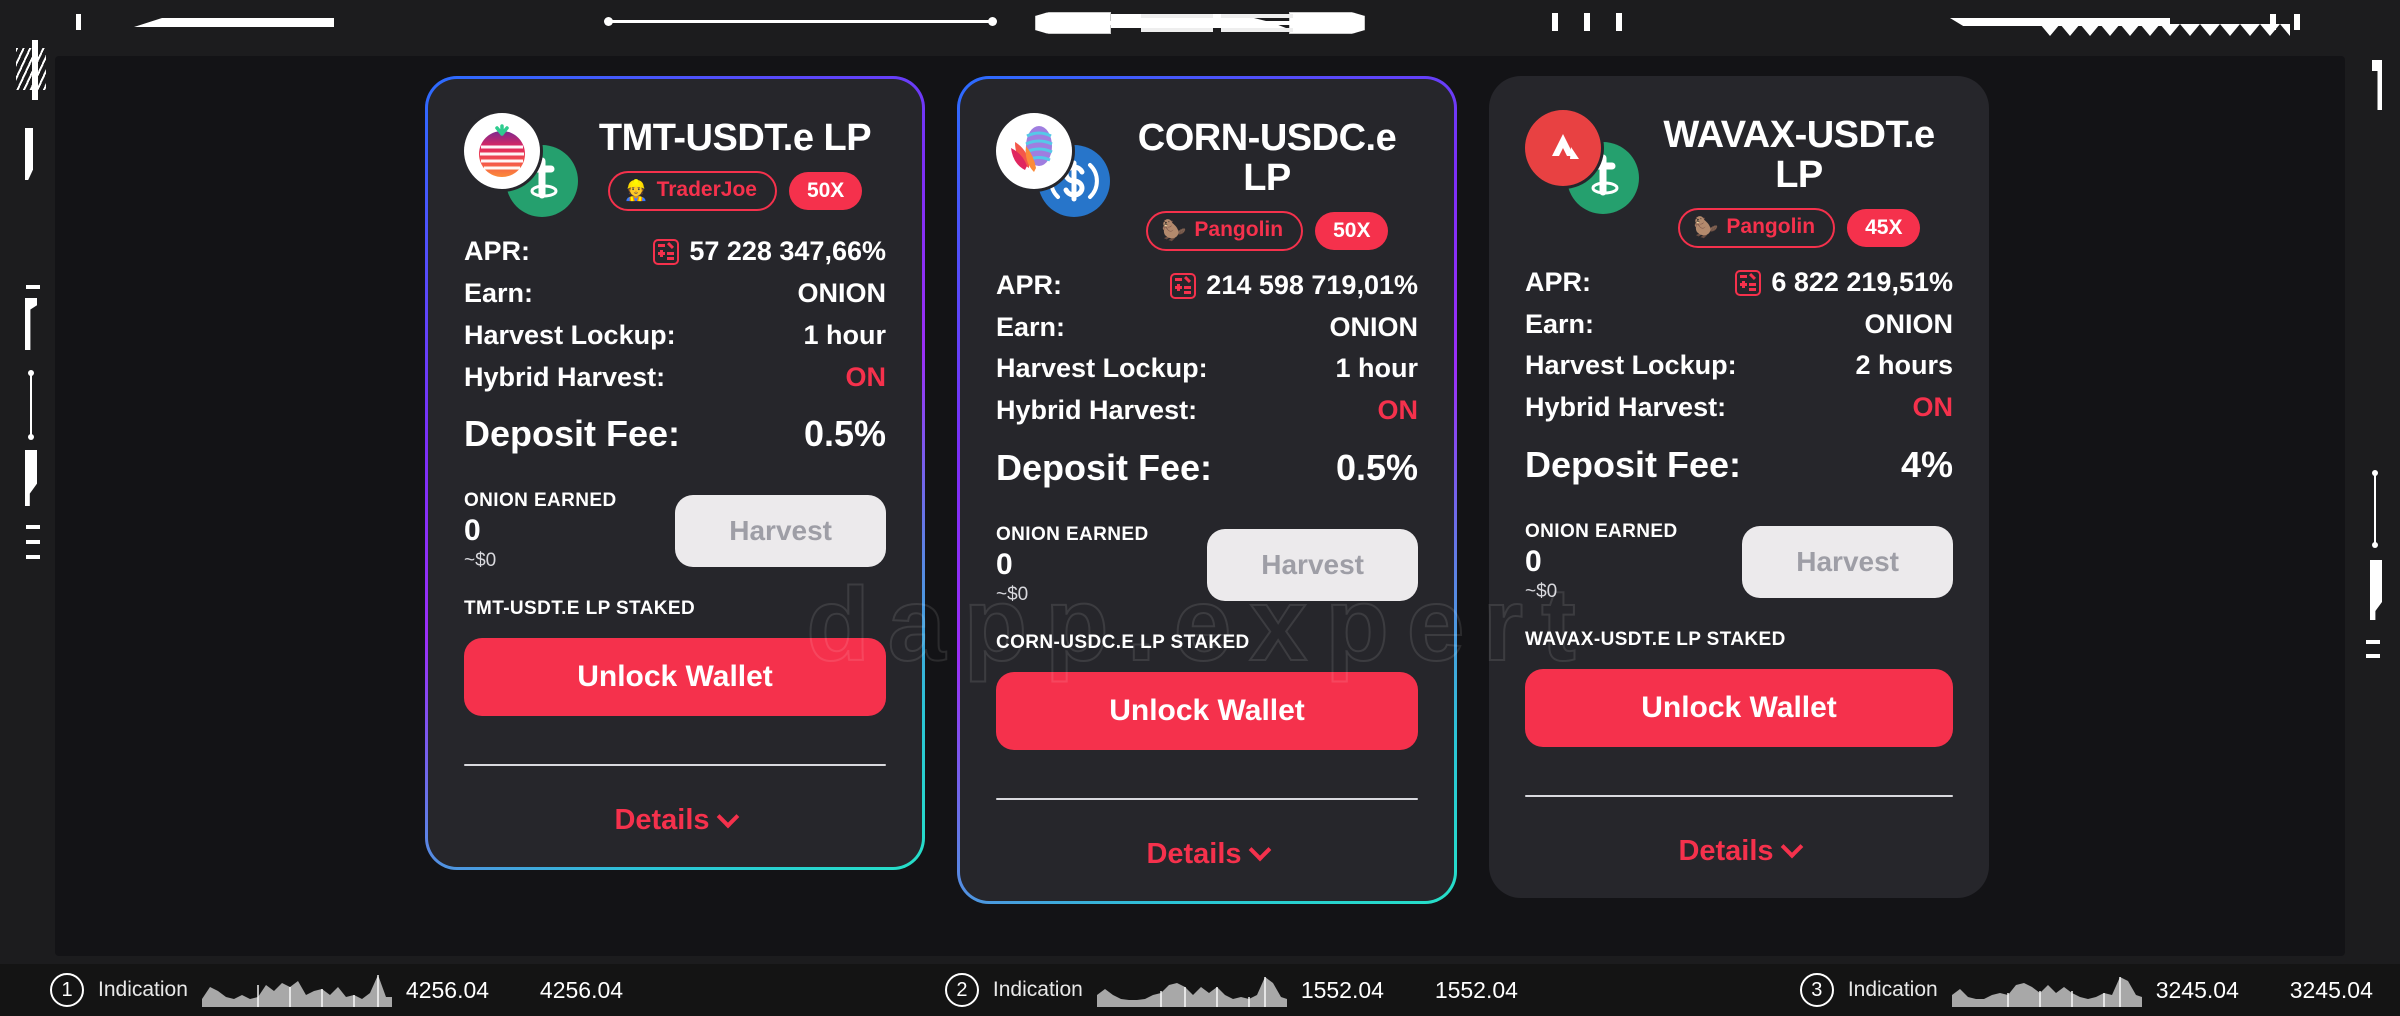  What do you see at coordinates (706, 190) in the screenshot?
I see `dex-name: TraderJoe` at bounding box center [706, 190].